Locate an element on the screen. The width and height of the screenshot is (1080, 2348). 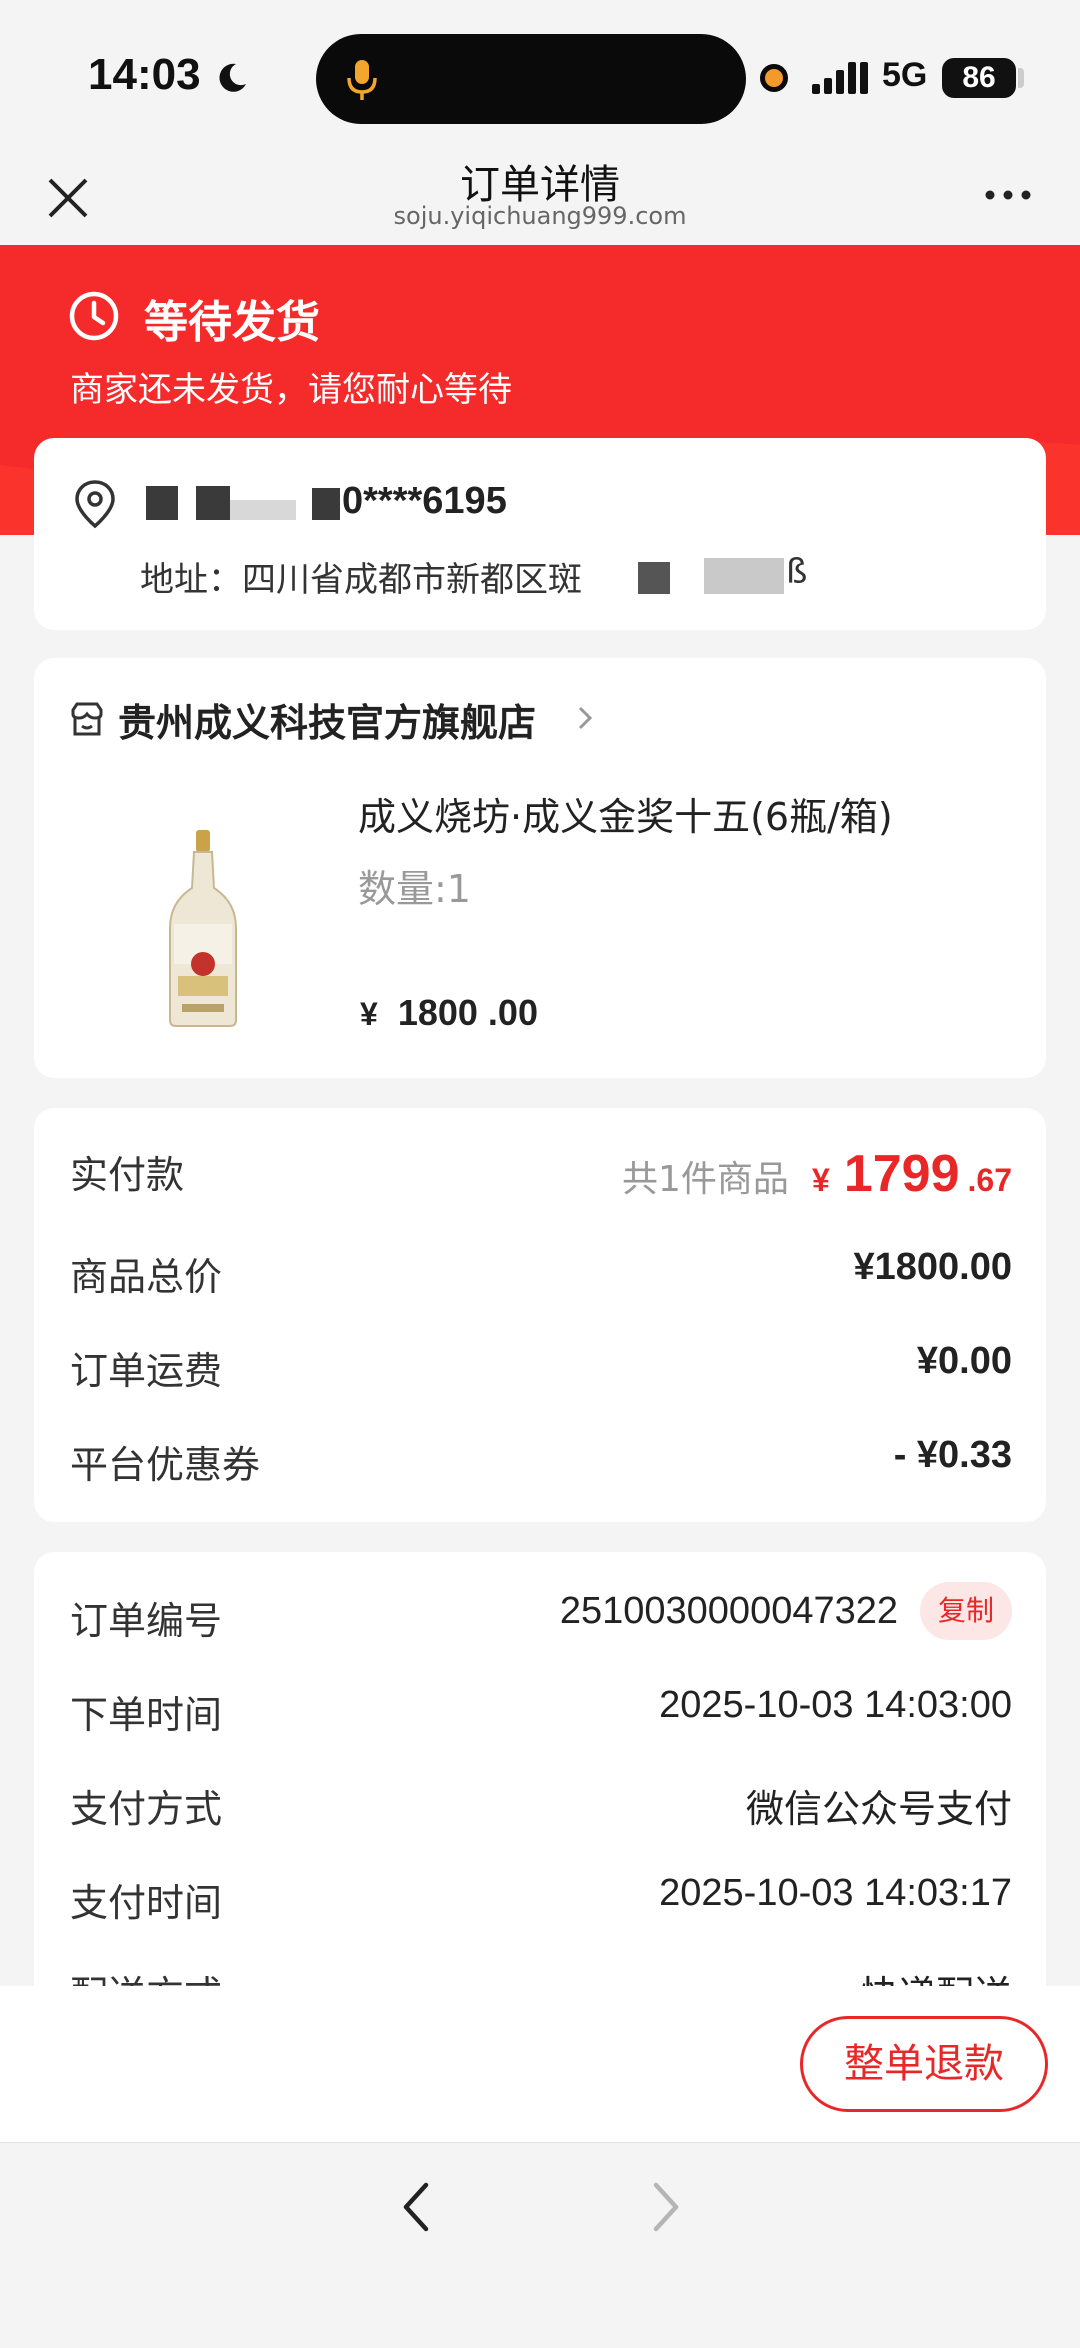
mic-icon is located at coordinates (362, 80).